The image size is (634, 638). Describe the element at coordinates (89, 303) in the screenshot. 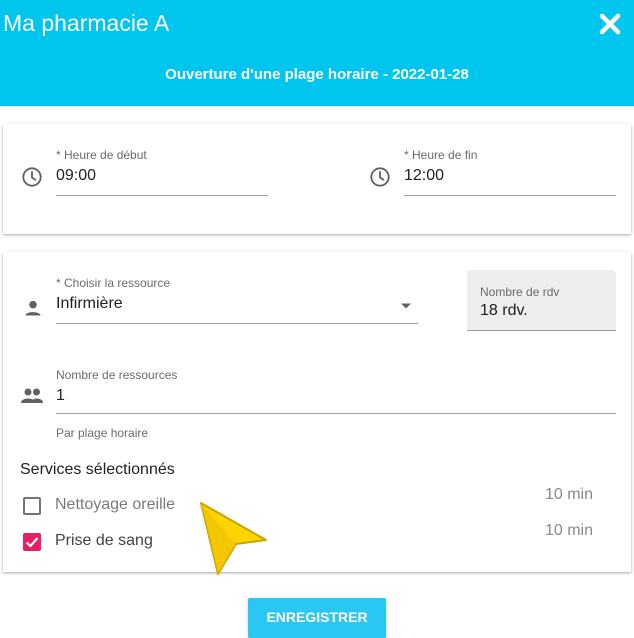

I see `resource-select-value: Infirmière` at that location.